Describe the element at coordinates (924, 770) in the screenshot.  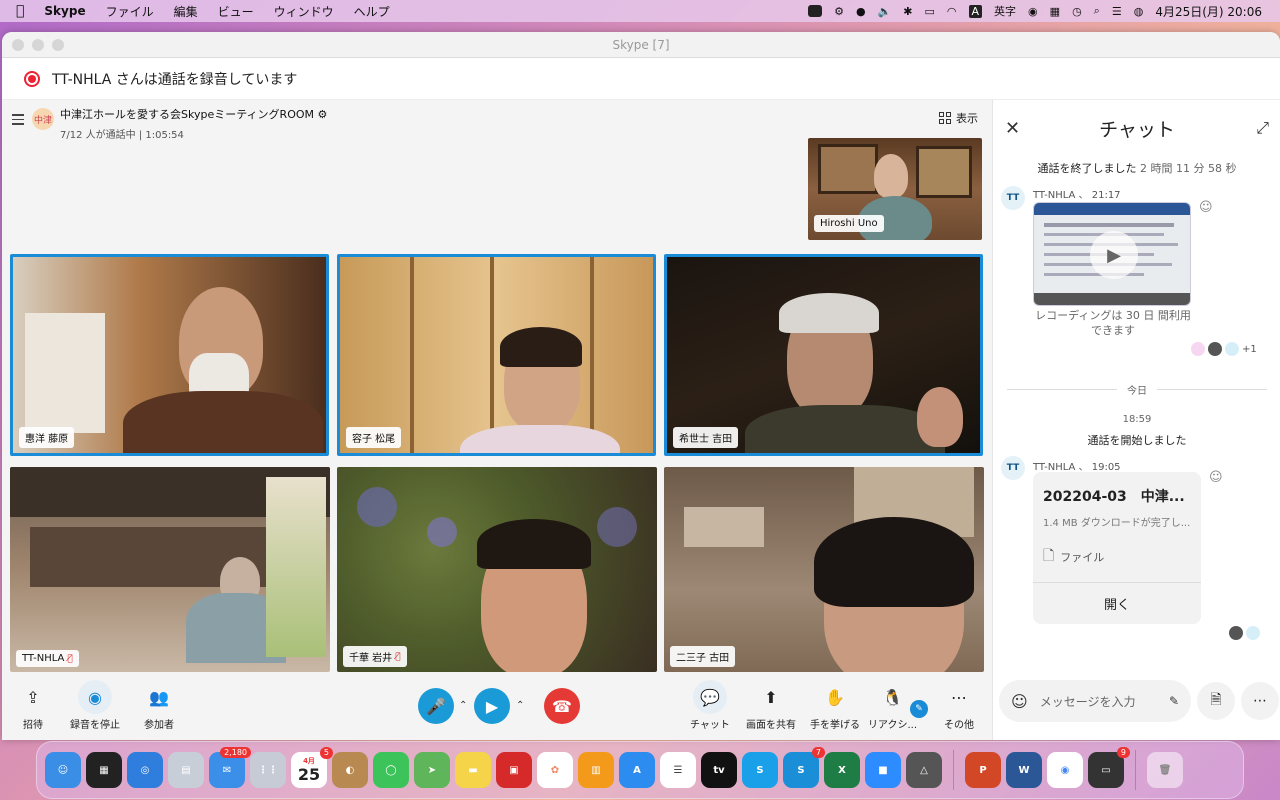
I see `drive-icon: △` at that location.